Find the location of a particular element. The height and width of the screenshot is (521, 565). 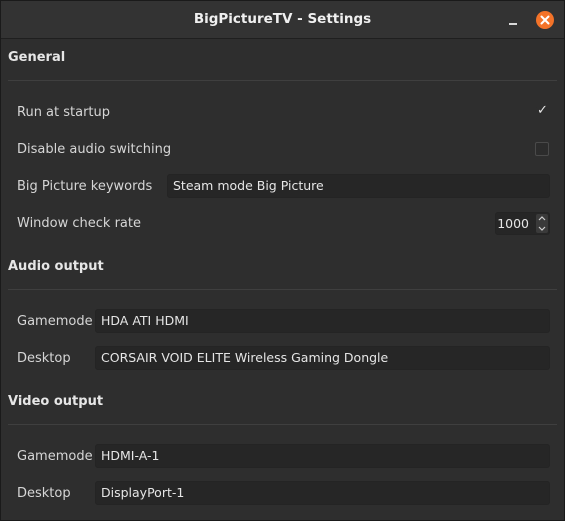

checkmark-icon: ✓ is located at coordinates (542, 110).